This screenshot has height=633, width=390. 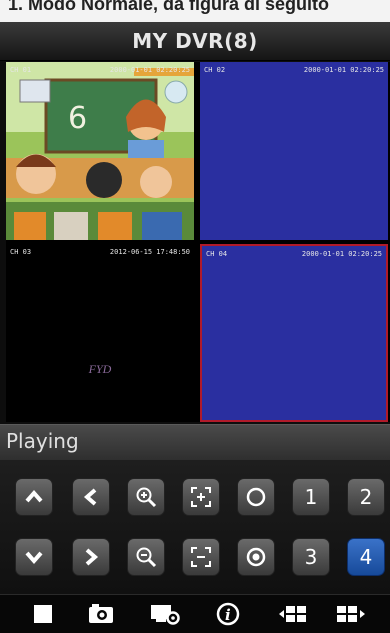 I want to click on stop-icon, so click(x=43, y=614).